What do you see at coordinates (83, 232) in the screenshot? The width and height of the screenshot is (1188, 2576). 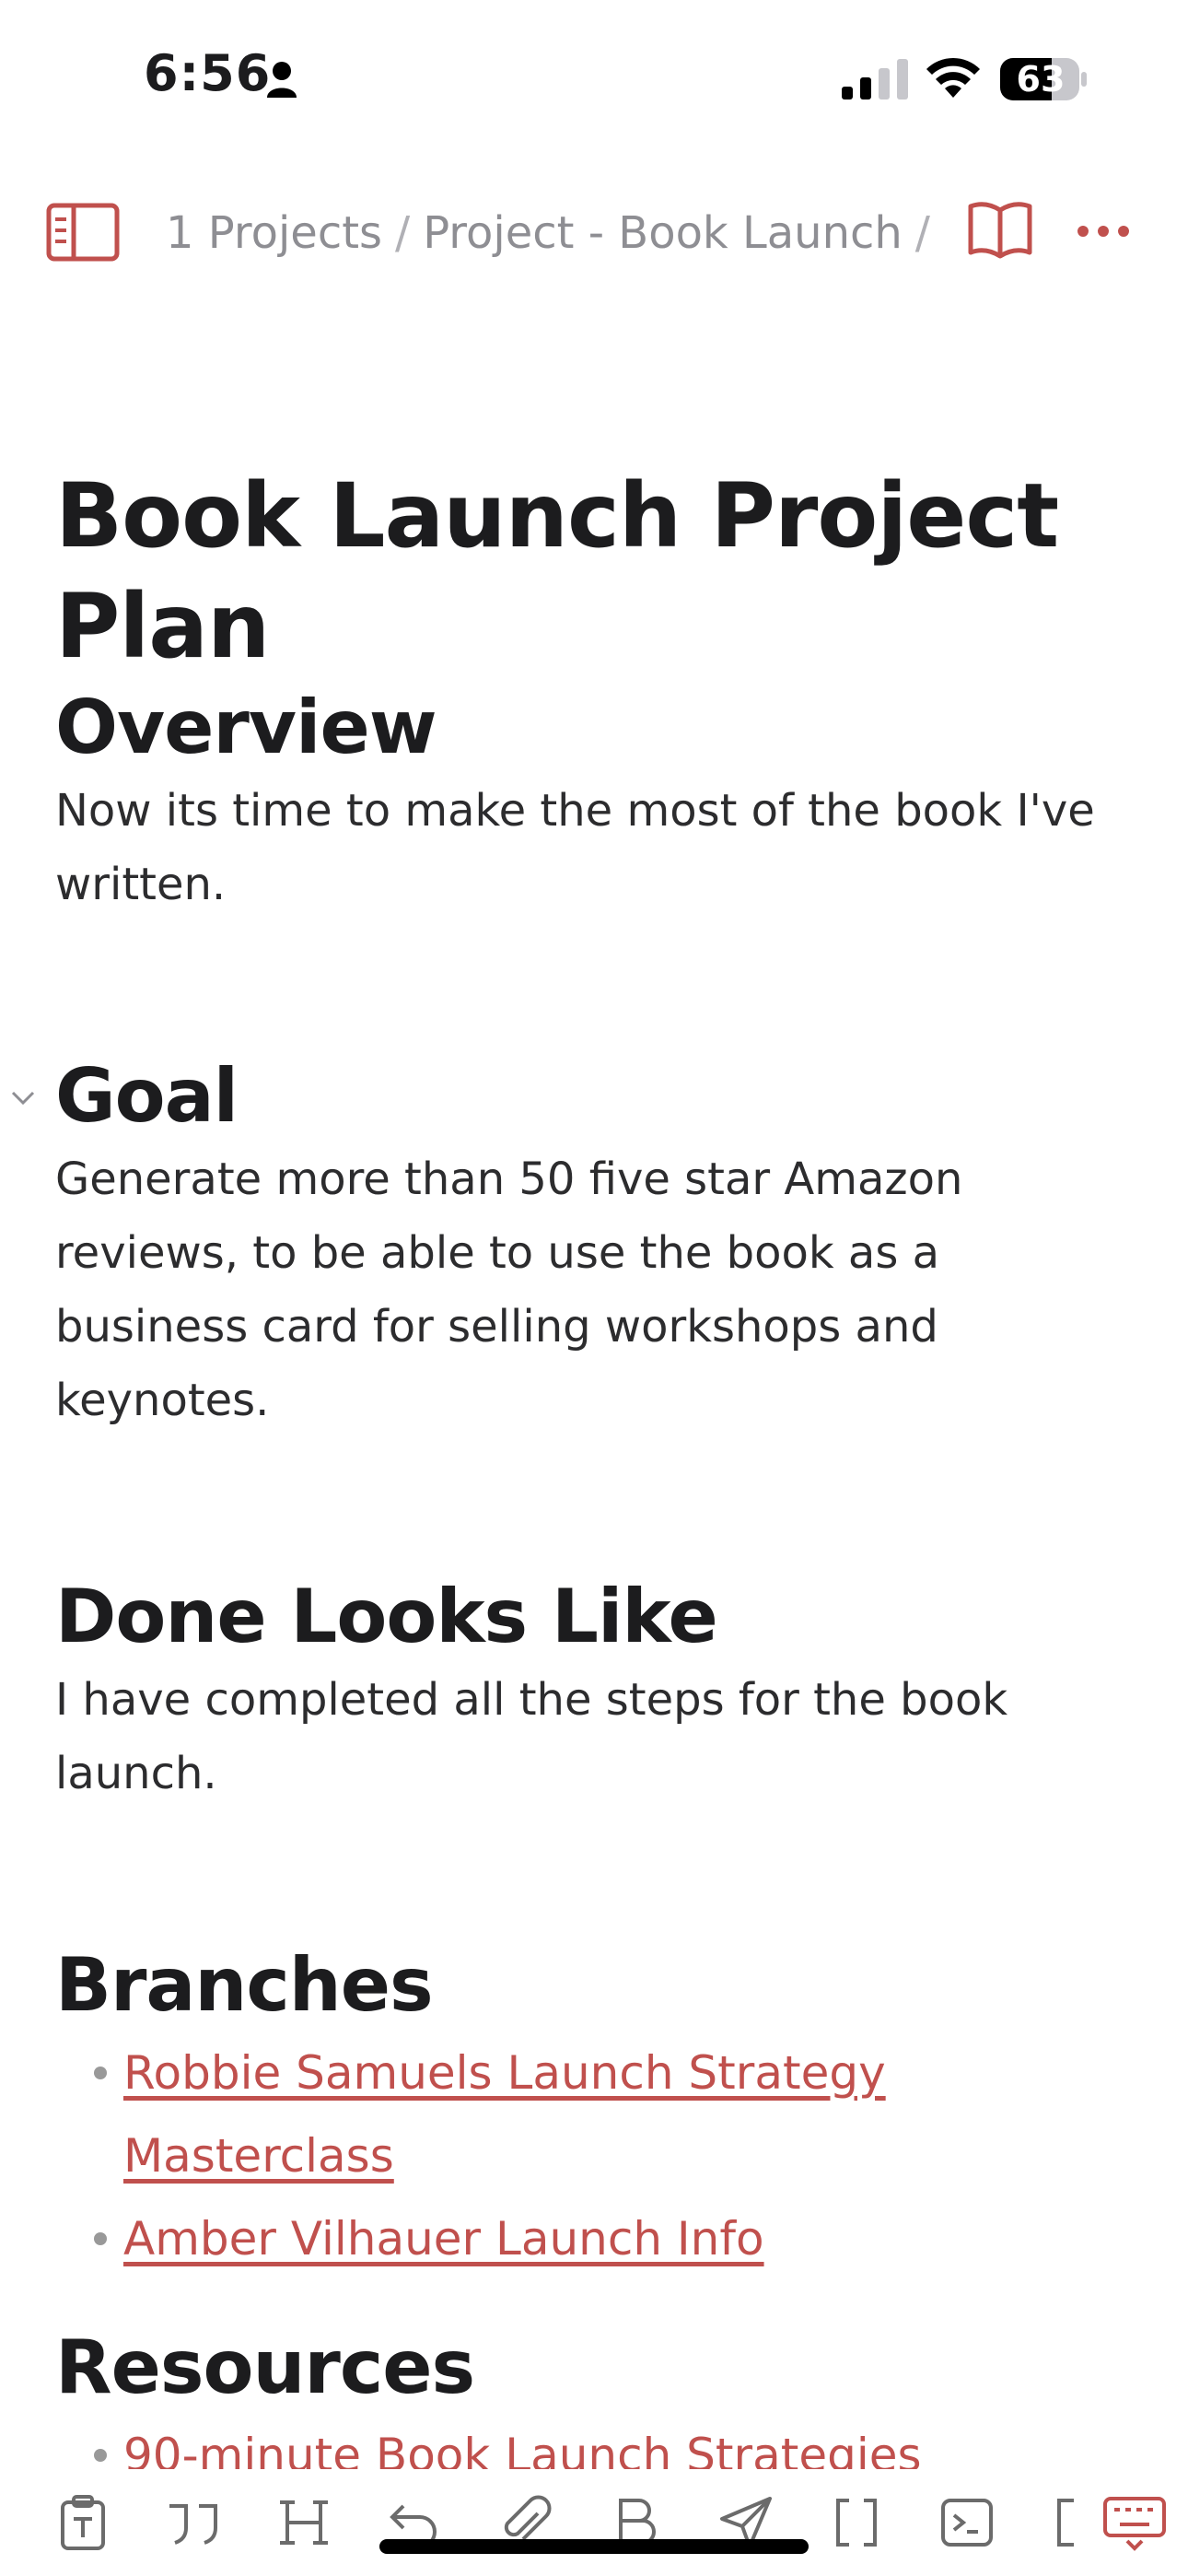 I see `sidebar-toggle-icon` at bounding box center [83, 232].